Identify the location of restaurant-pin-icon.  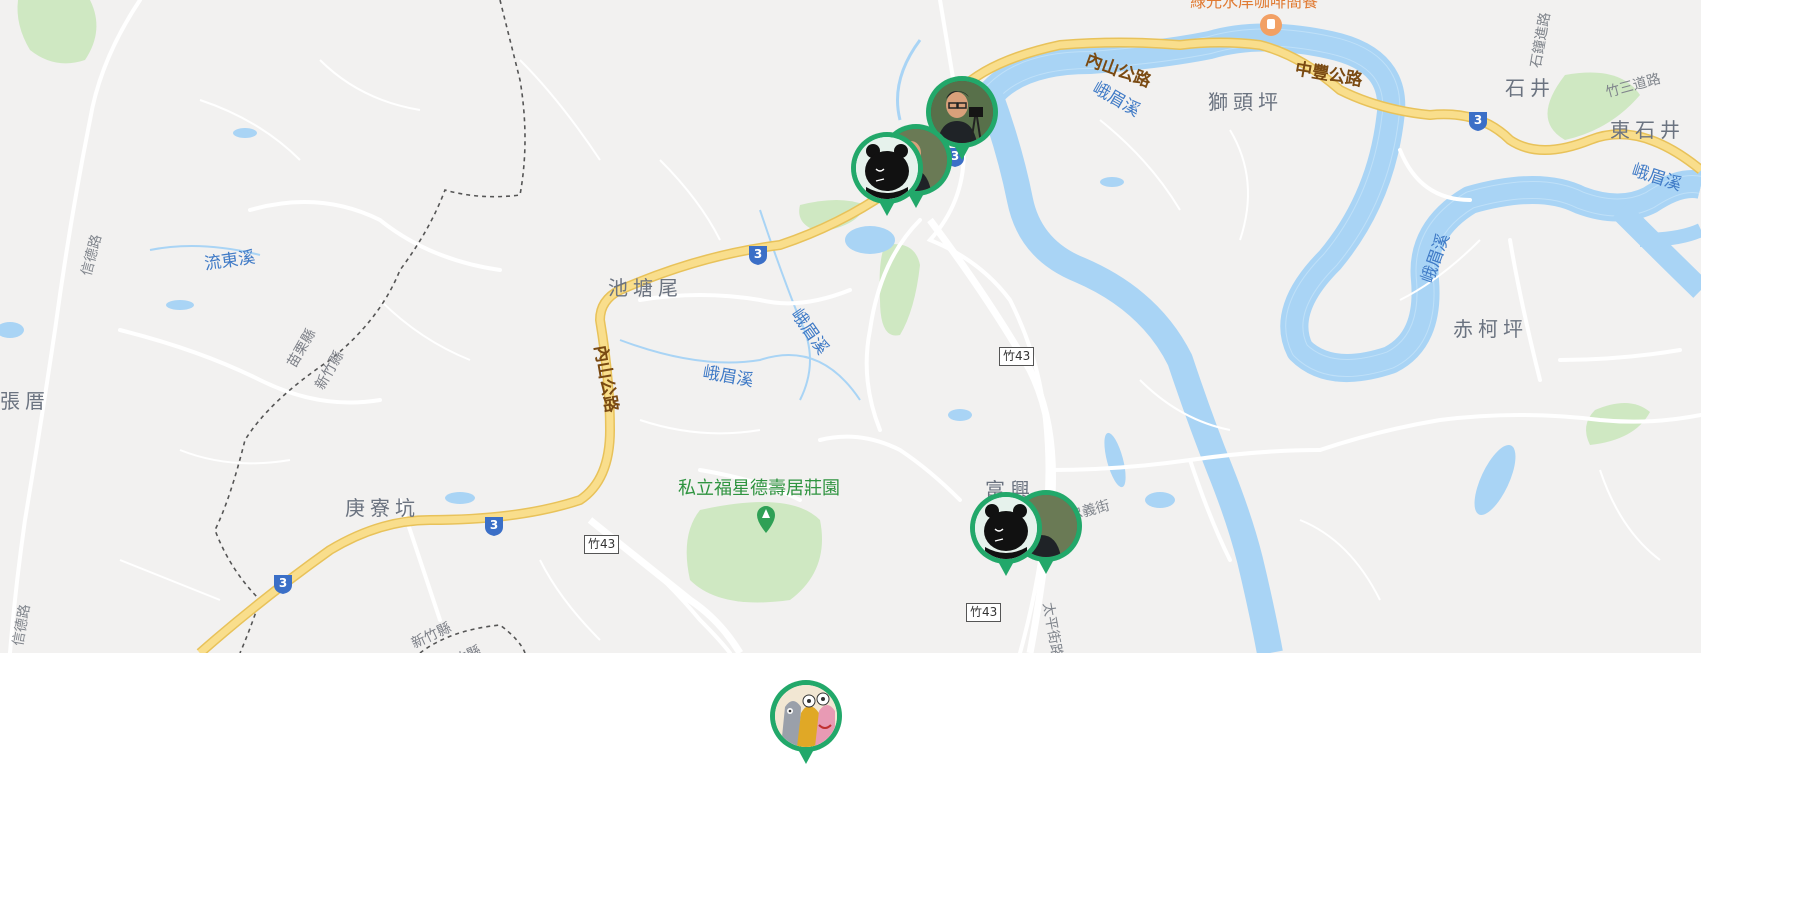
(1271, 28).